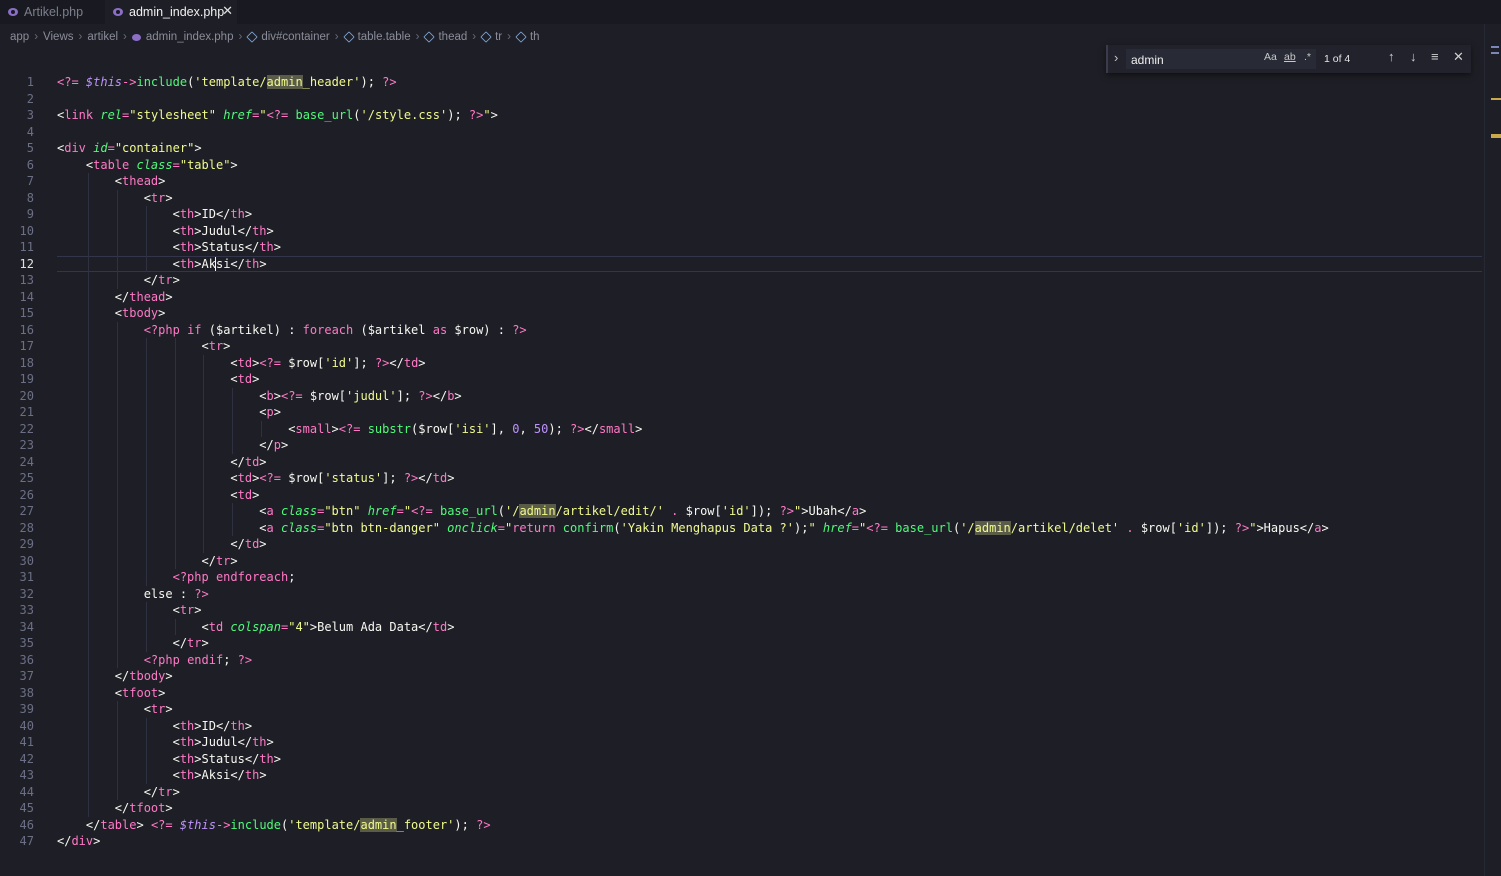 The height and width of the screenshot is (876, 1501). I want to click on code-line: 4, so click(741, 132).